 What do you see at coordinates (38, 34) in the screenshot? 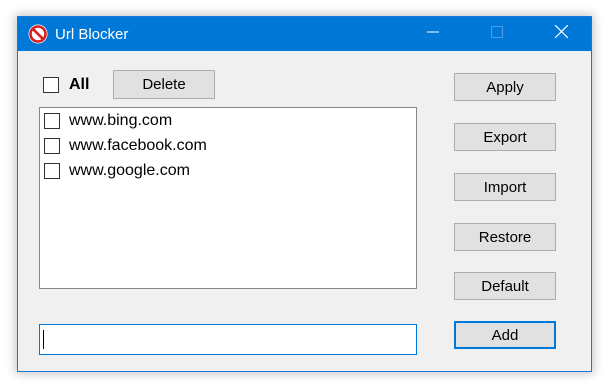
I see `no-entry-icon` at bounding box center [38, 34].